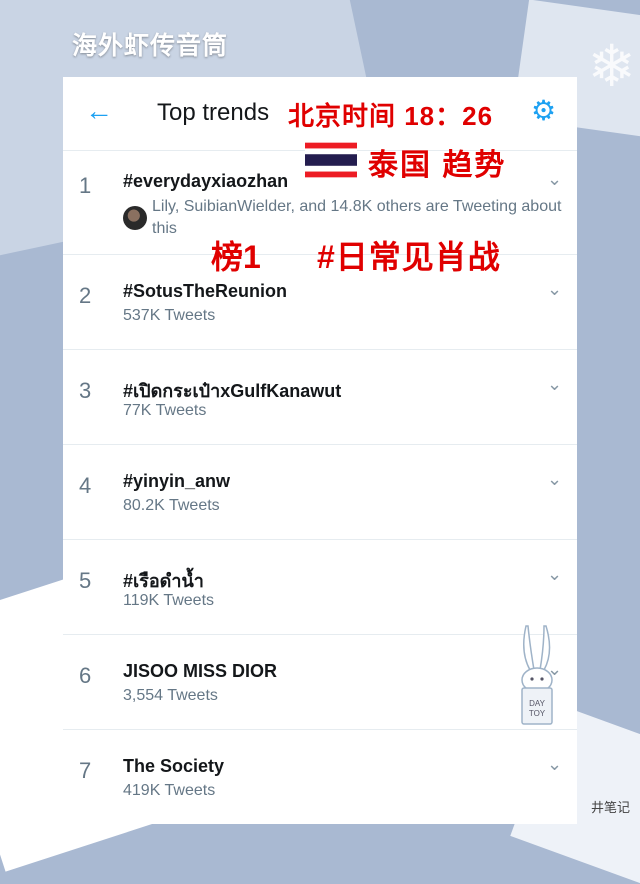 This screenshot has height=884, width=640. Describe the element at coordinates (170, 695) in the screenshot. I see `tweet-count: 3,554 Tweets` at that location.